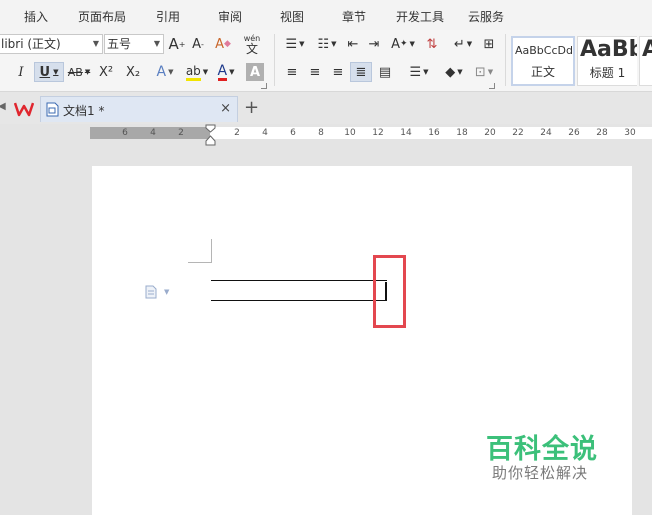 The height and width of the screenshot is (515, 652). Describe the element at coordinates (327, 44) in the screenshot. I see `numbered-list-icon: ☷ ▼` at that location.